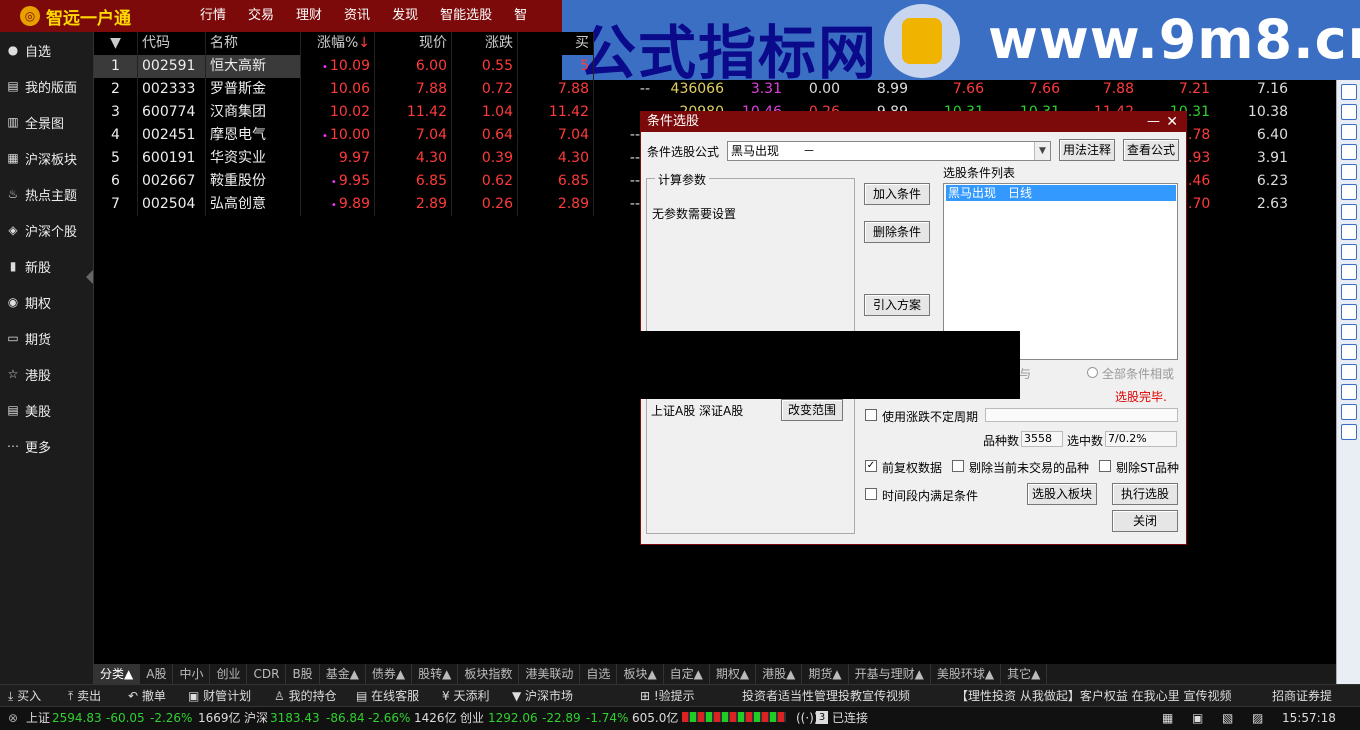  I want to click on keyboard-icon: ▦, so click(1167, 718).